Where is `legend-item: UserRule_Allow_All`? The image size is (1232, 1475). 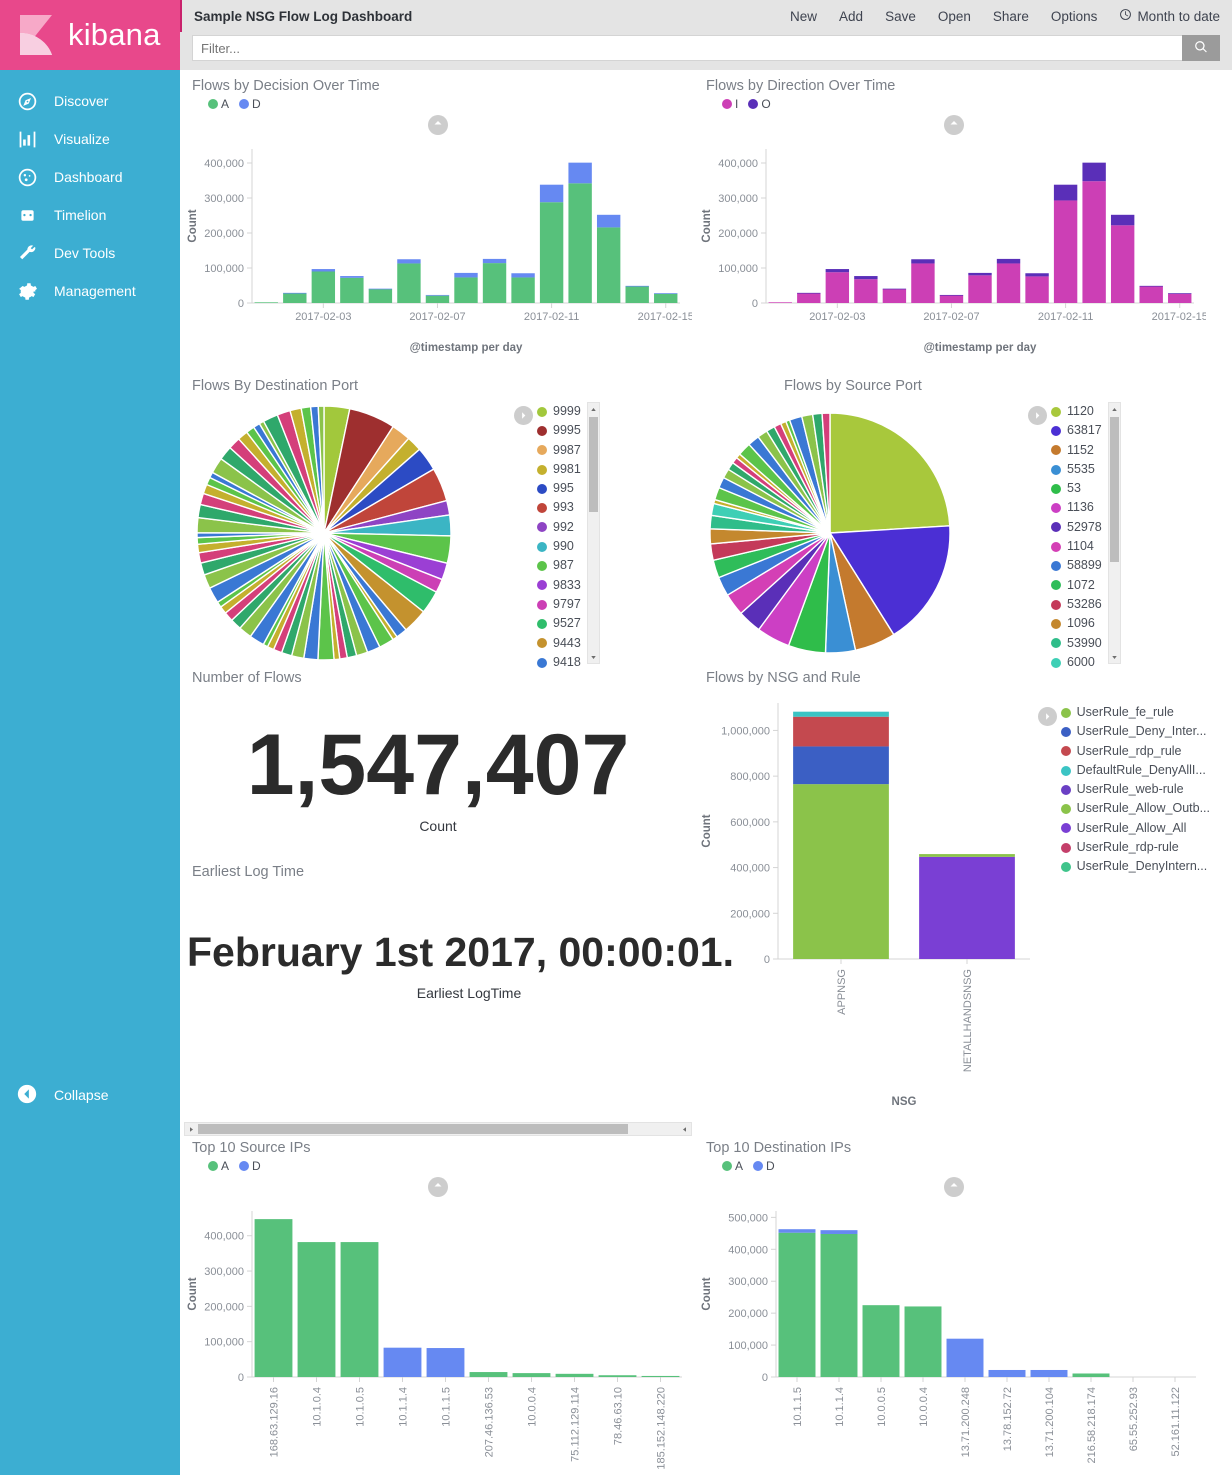 legend-item: UserRule_Allow_All is located at coordinates (1135, 828).